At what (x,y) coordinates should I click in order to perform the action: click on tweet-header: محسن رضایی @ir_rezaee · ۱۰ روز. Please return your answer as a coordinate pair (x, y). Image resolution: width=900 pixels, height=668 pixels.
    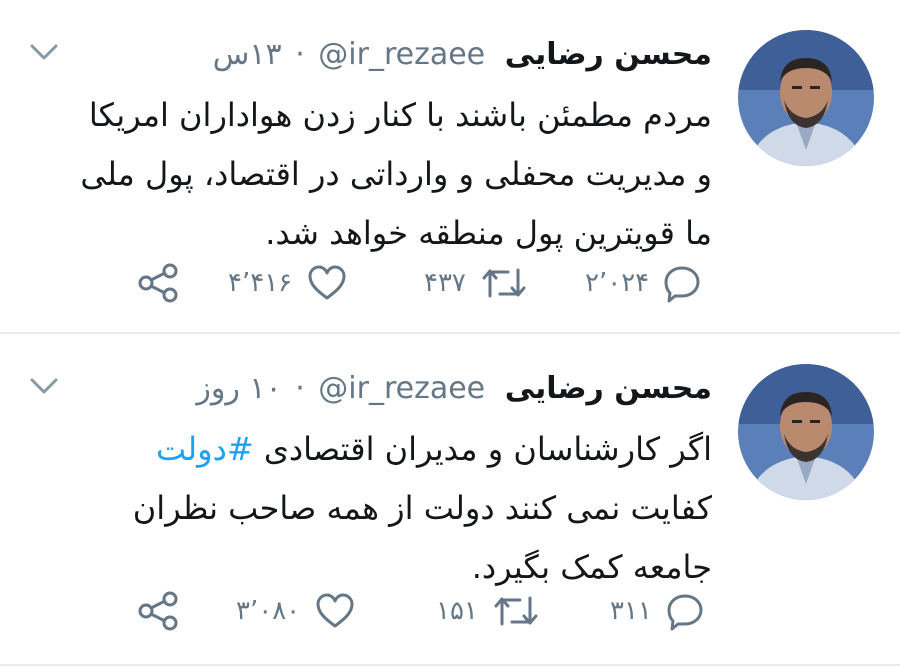
    Looking at the image, I should click on (454, 389).